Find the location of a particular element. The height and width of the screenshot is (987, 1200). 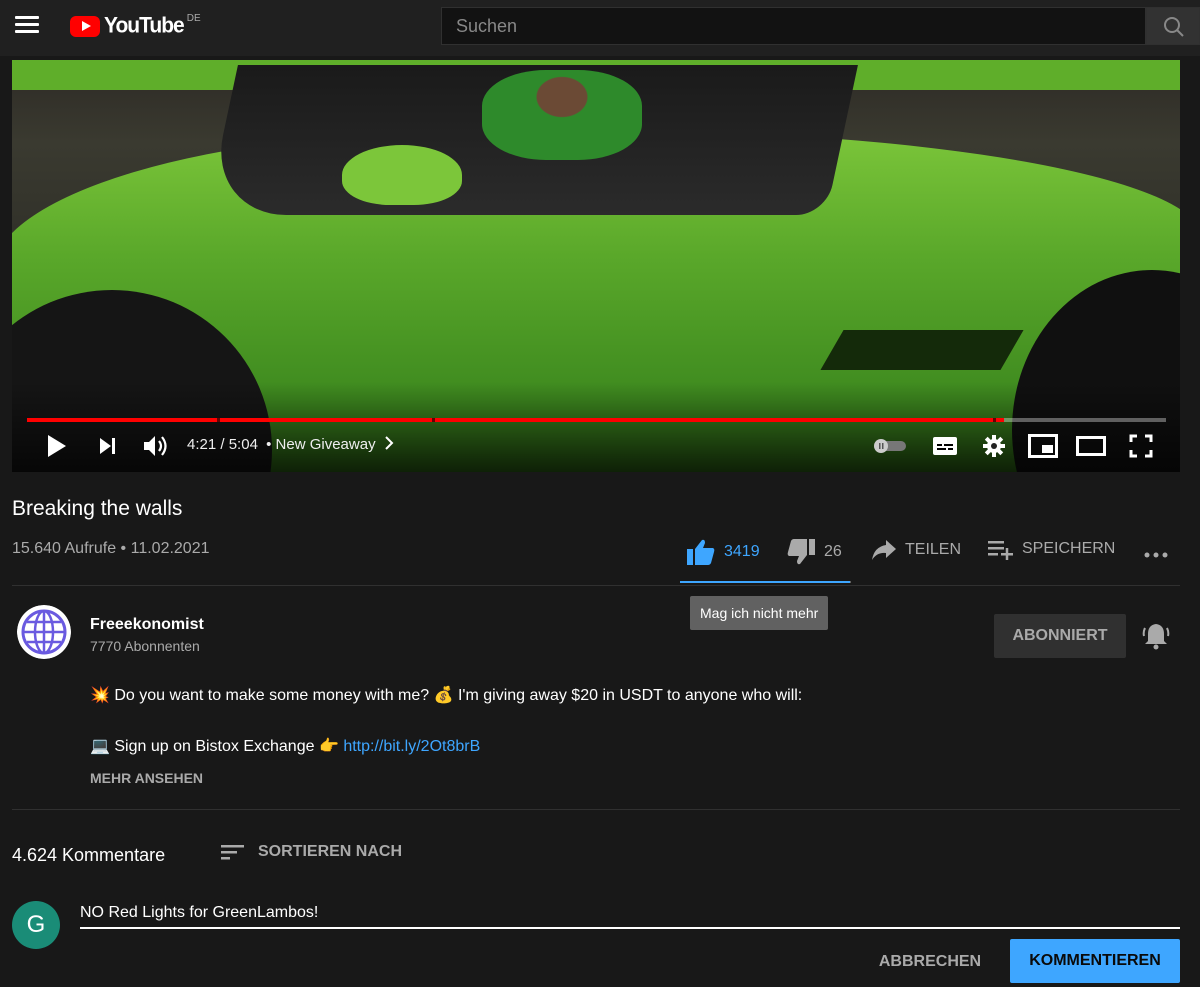

progress-played is located at coordinates (516, 420).